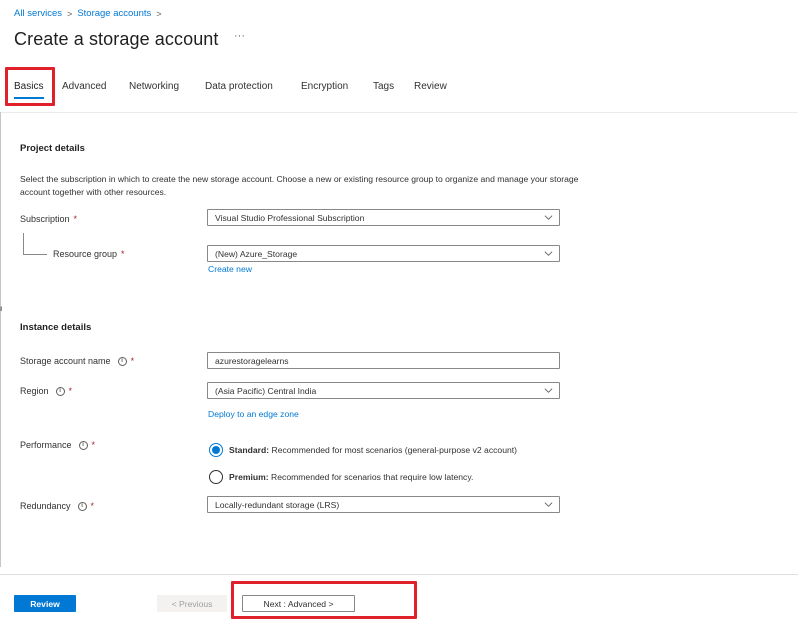  Describe the element at coordinates (192, 603) in the screenshot. I see `previous-button: < Previous` at that location.